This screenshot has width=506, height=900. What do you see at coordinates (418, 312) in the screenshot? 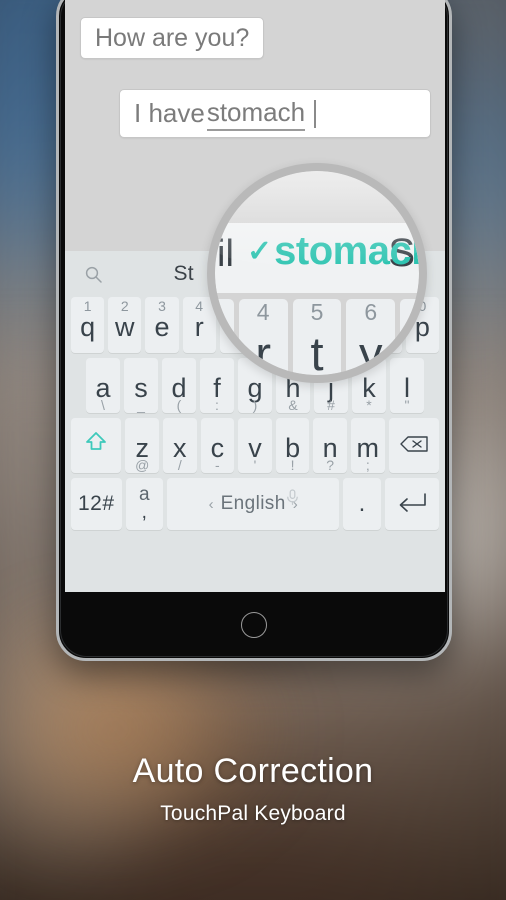
I see `magnified-key-u-number: 7` at bounding box center [418, 312].